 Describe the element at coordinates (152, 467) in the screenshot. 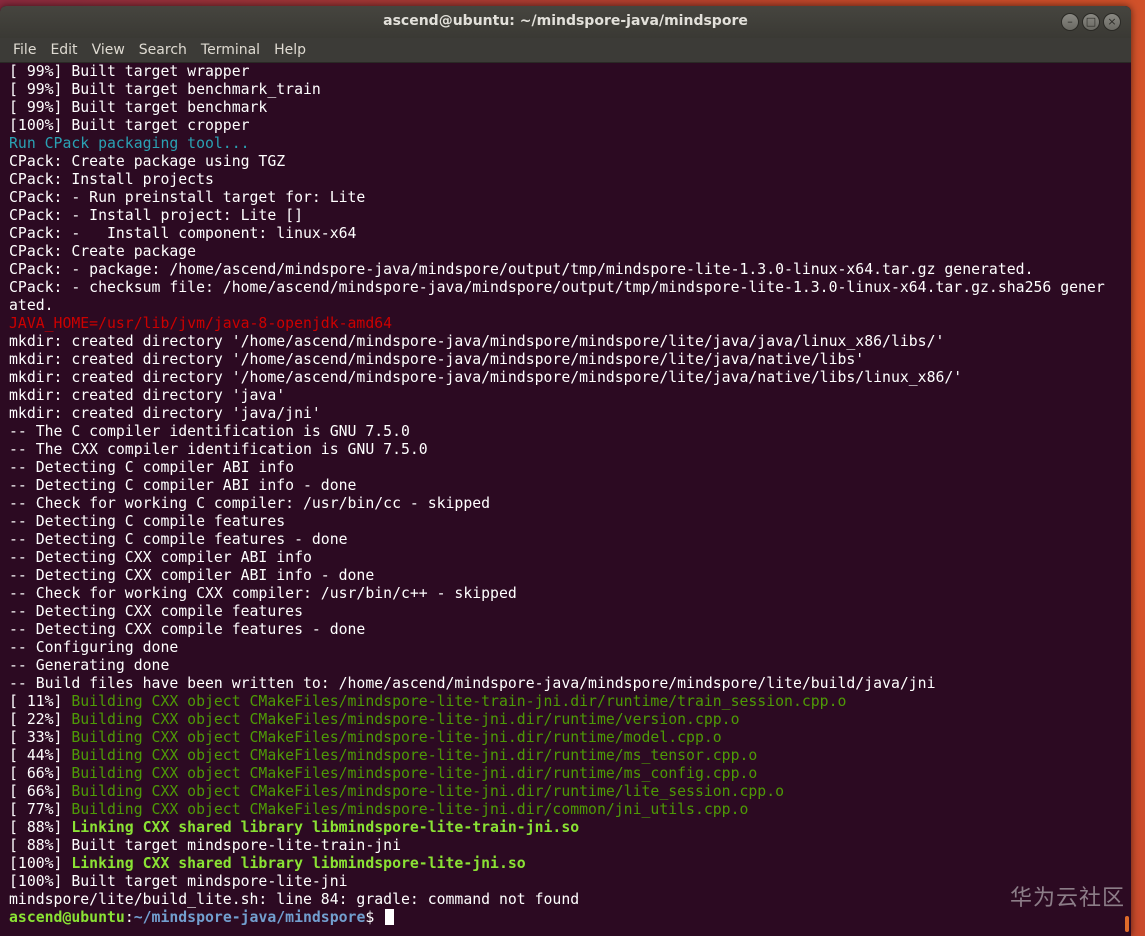

I see `terminal-line: -- Detecting C compiler ABI info` at that location.